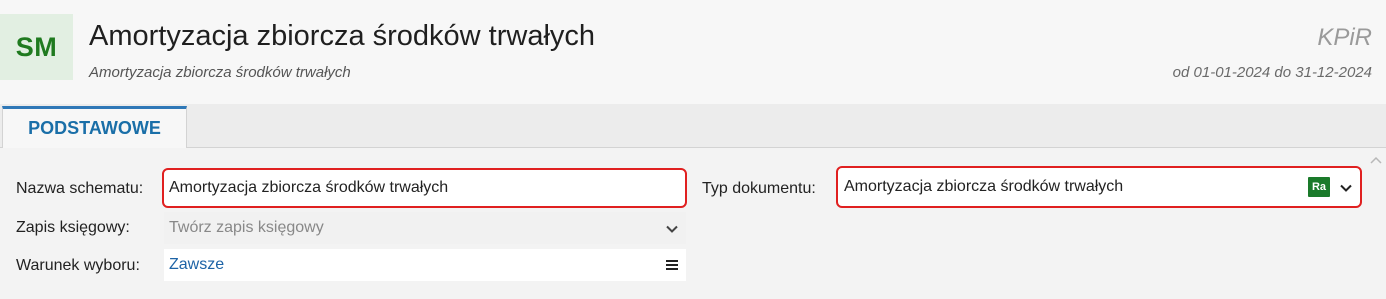 The width and height of the screenshot is (1386, 299). I want to click on doc-type-badge: Ra, so click(1319, 187).